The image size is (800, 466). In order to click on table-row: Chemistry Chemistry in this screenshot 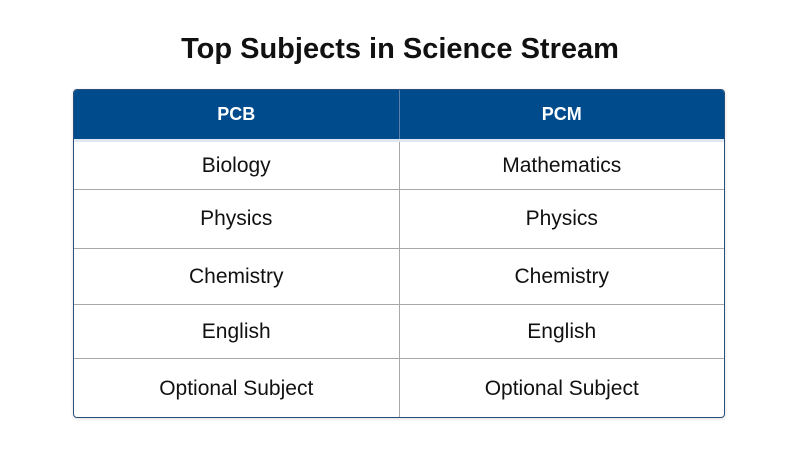, I will do `click(399, 276)`.